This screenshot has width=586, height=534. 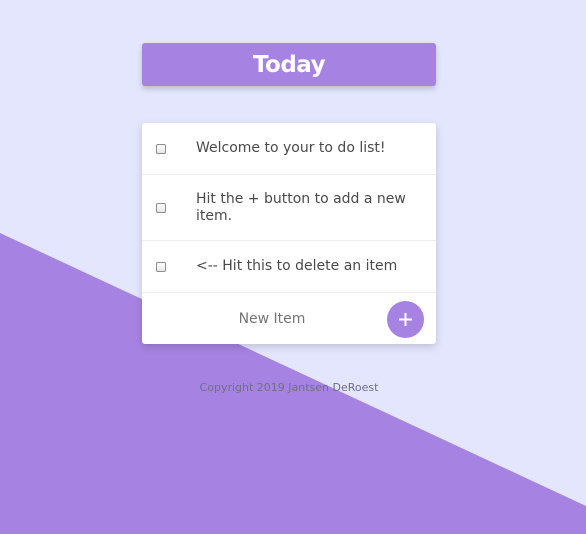 I want to click on add-item-button, so click(x=405, y=319).